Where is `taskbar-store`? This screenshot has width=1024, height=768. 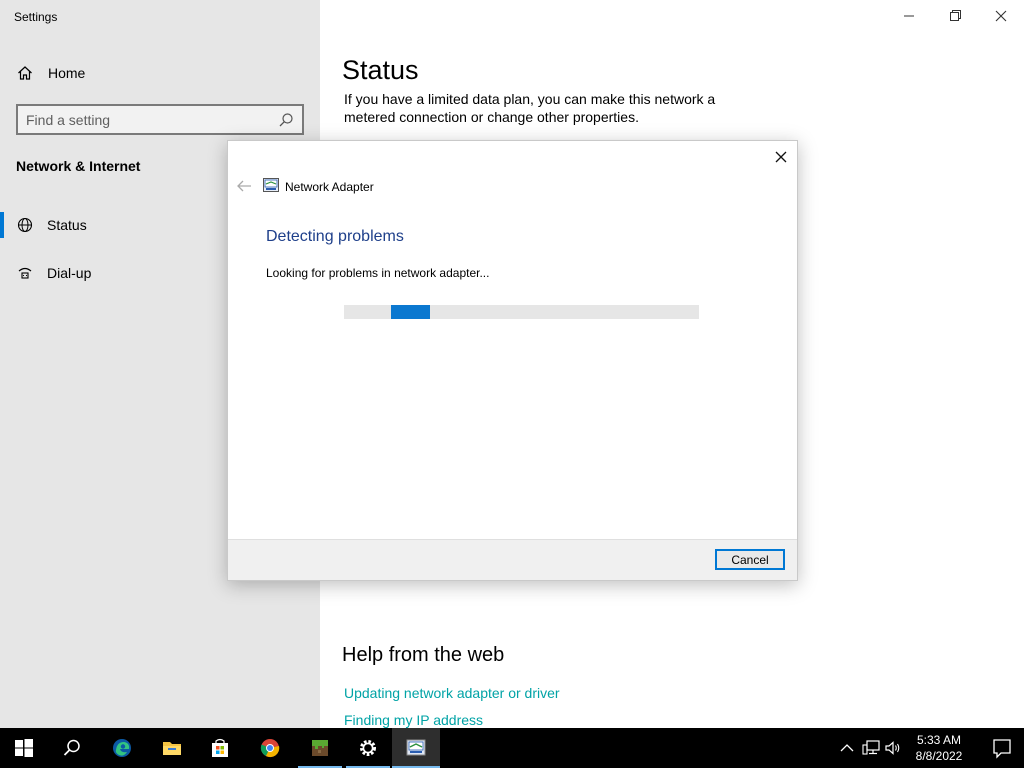
taskbar-store is located at coordinates (220, 748).